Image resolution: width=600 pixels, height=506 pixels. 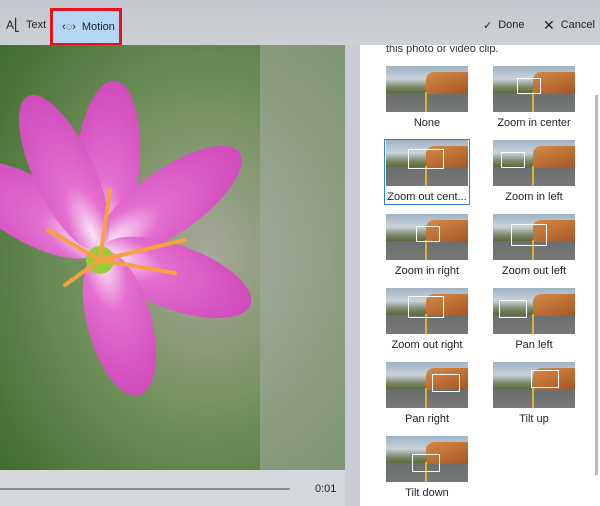 I want to click on done-button: ✓ Done, so click(x=504, y=25).